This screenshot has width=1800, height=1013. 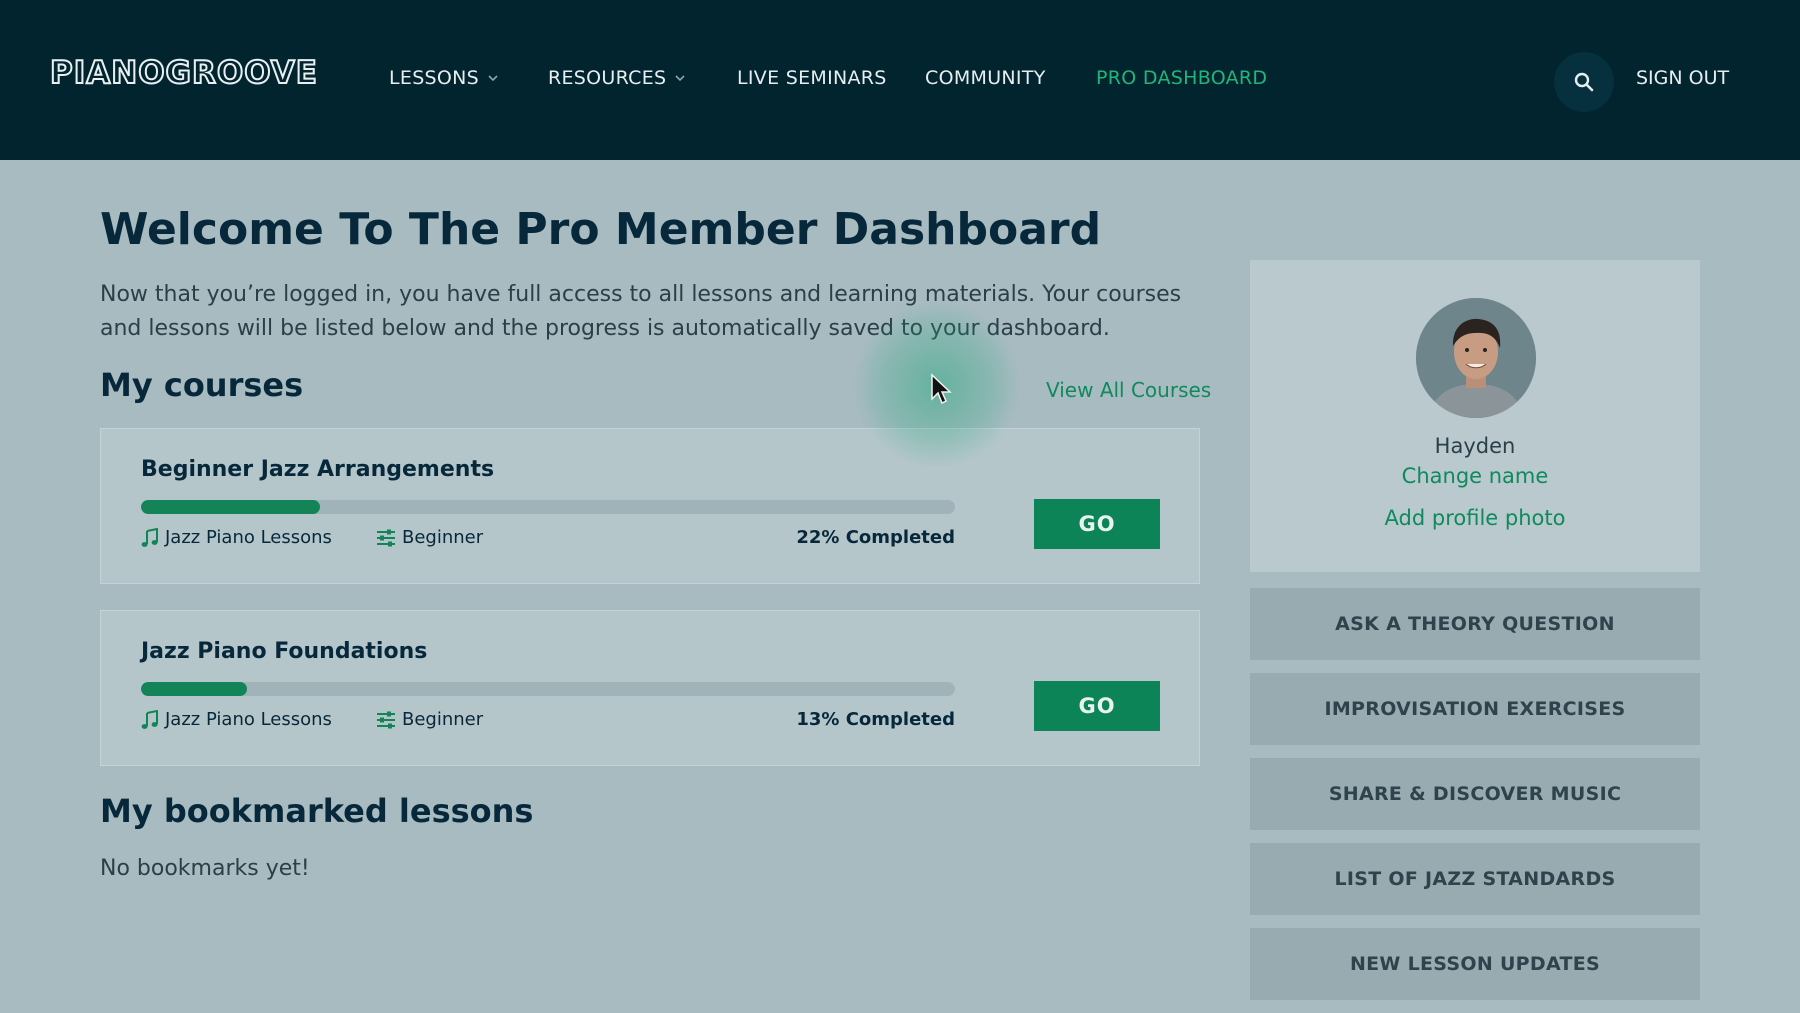 I want to click on course-title: Beginner Jazz Arrangements, so click(x=317, y=469).